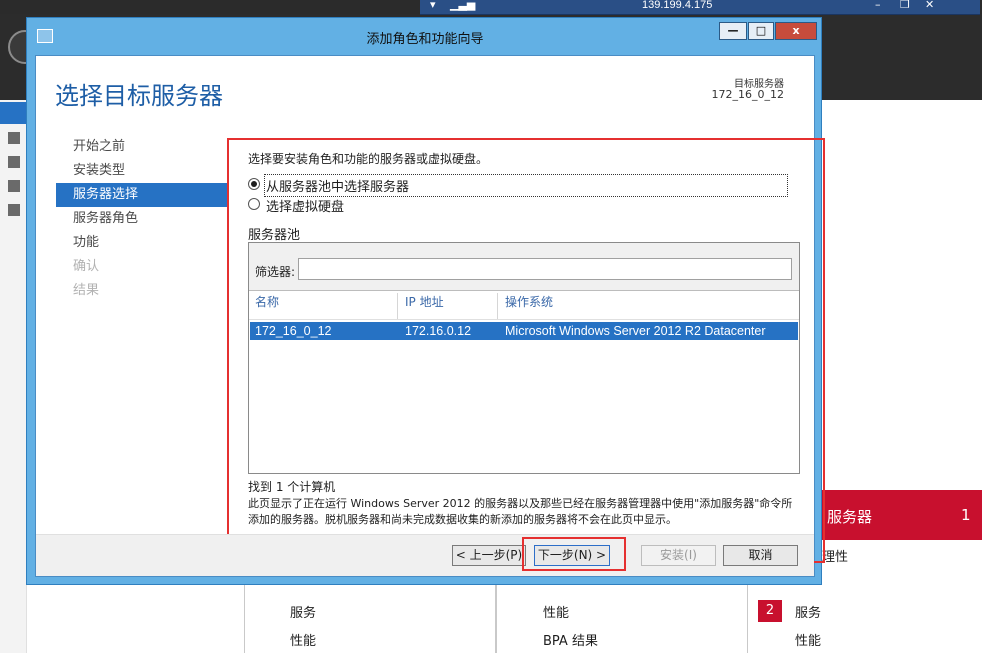  Describe the element at coordinates (14, 138) in the screenshot. I see `local-server-icon` at that location.